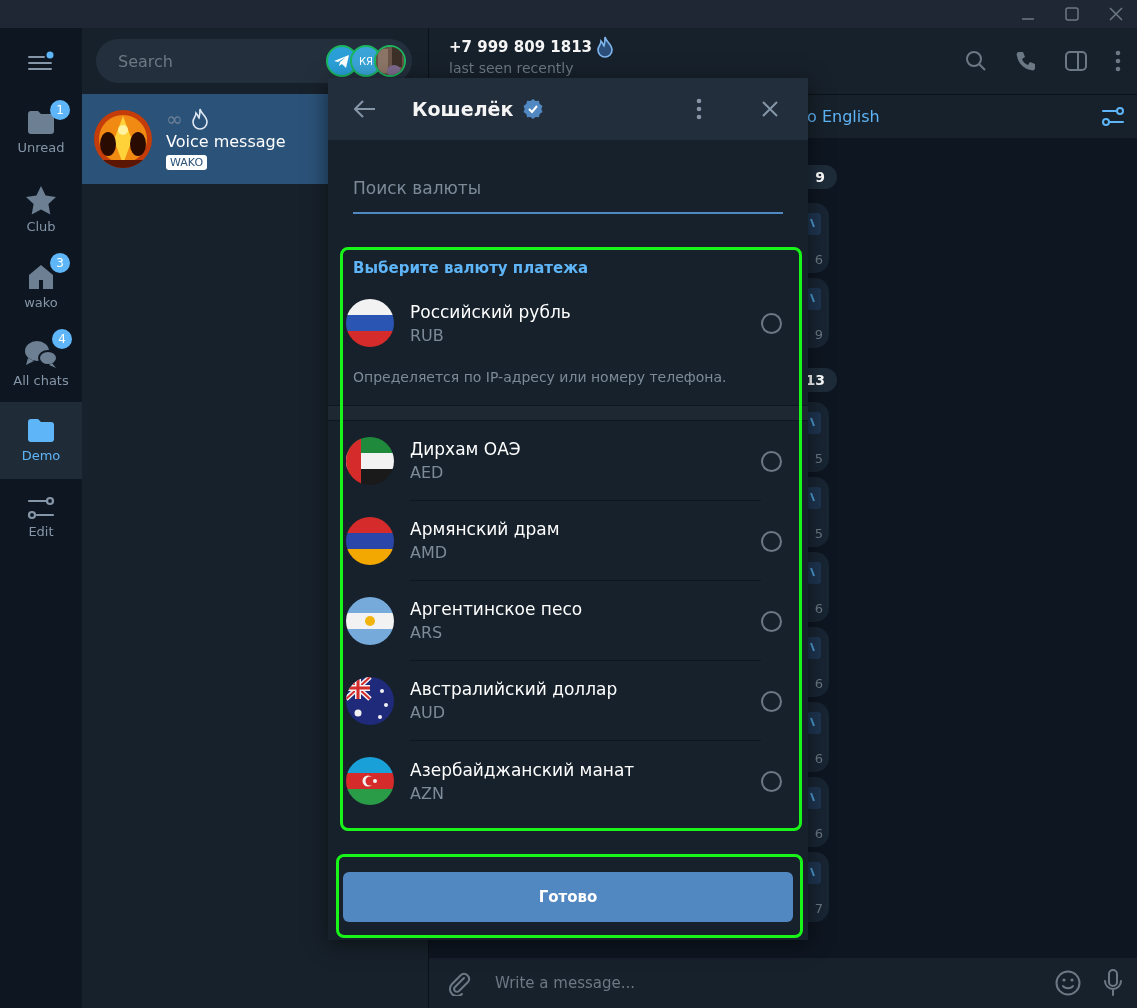 The image size is (1137, 1008). I want to click on currency-search-field: Поиск валюты, so click(568, 192).